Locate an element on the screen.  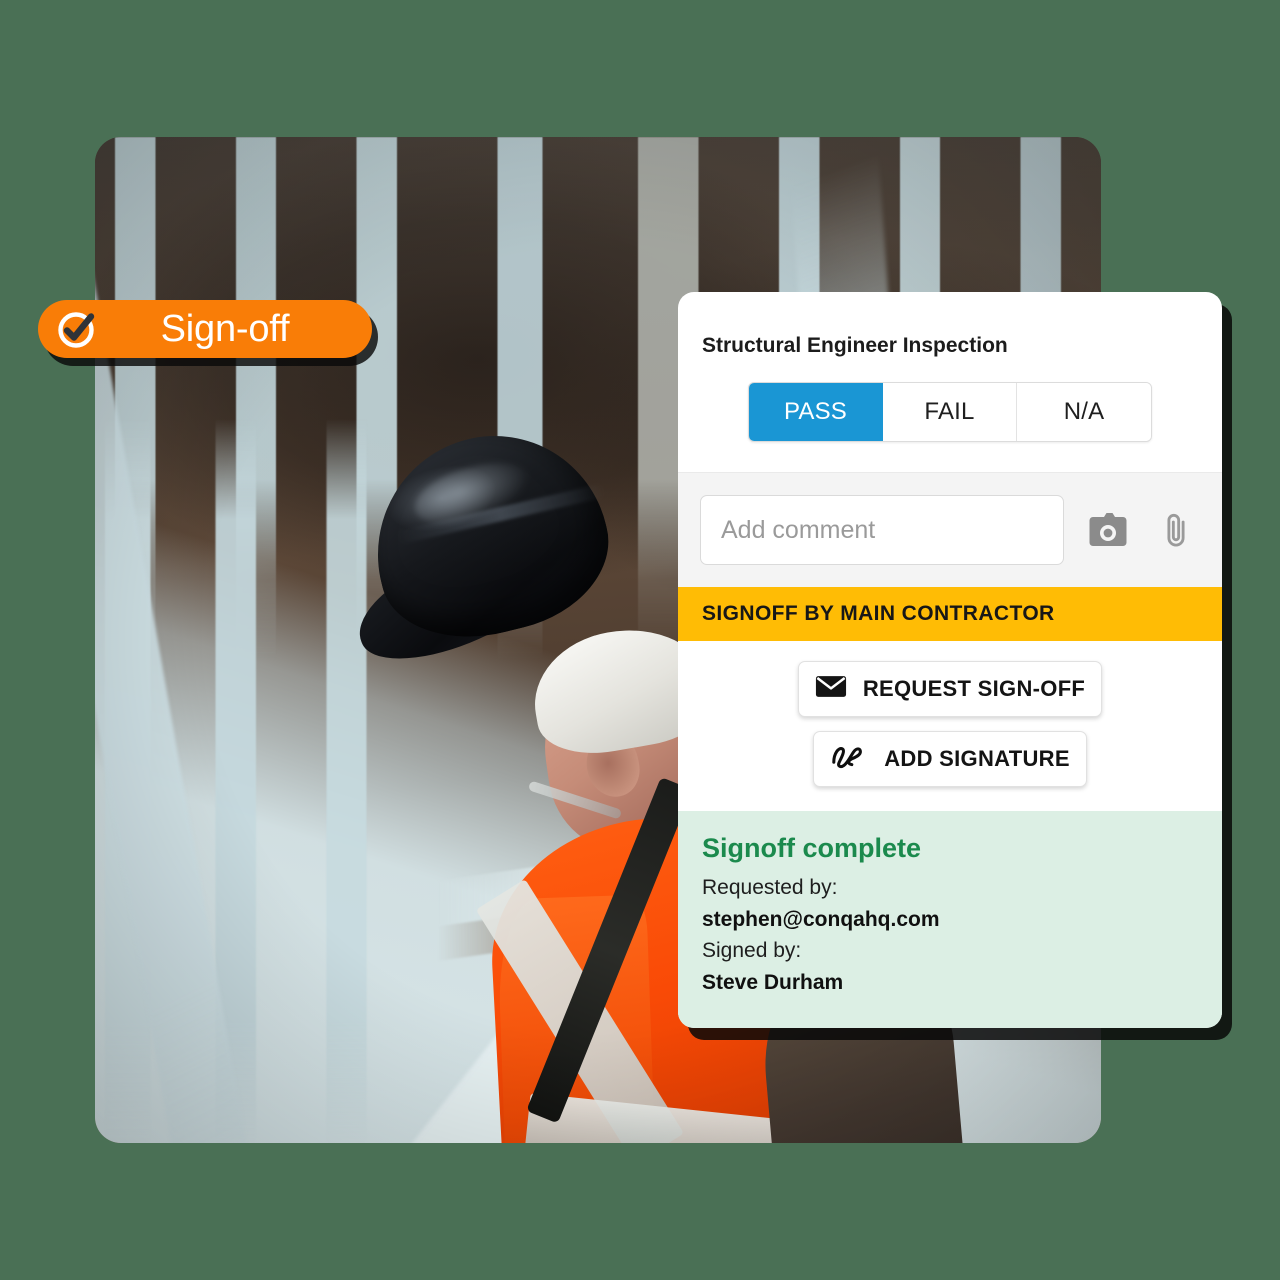
comment-input: Add comment is located at coordinates (882, 530).